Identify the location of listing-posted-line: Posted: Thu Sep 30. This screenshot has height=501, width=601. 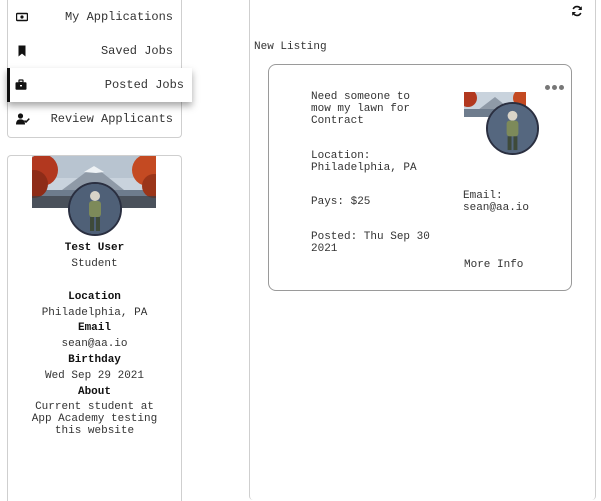
(370, 237).